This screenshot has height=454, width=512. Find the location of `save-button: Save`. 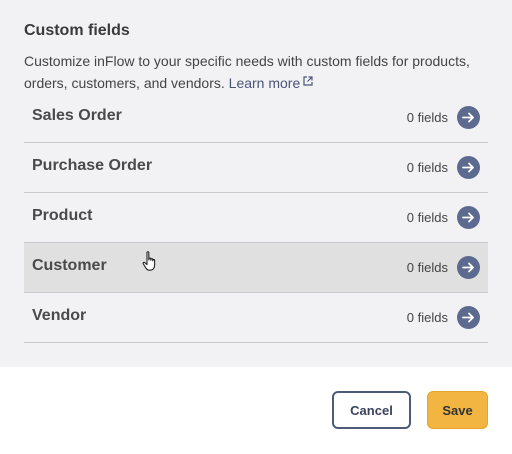

save-button: Save is located at coordinates (457, 410).